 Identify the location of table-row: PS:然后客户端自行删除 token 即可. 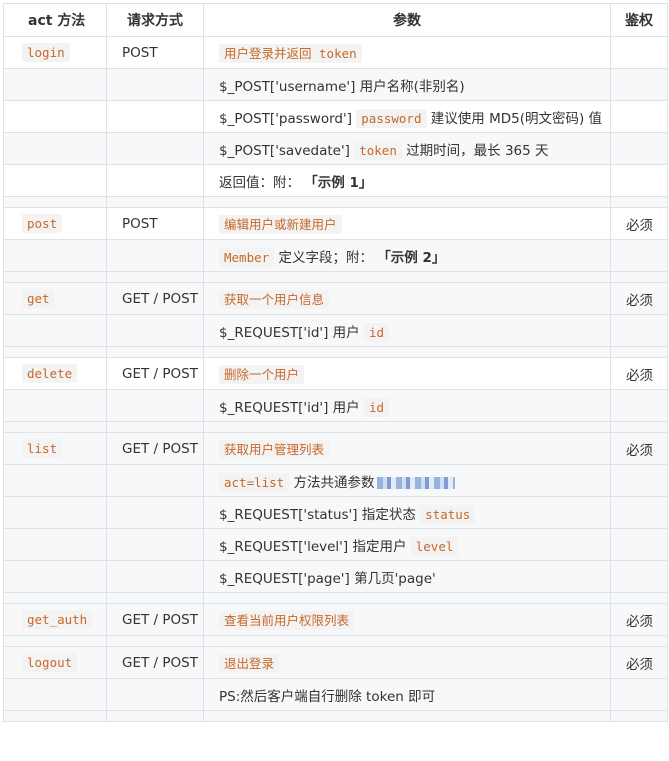
(335, 694).